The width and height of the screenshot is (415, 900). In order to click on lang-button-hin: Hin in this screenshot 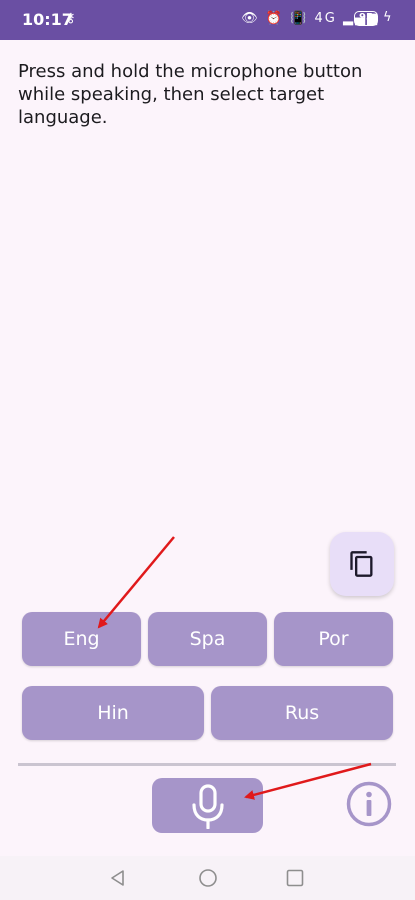, I will do `click(113, 713)`.